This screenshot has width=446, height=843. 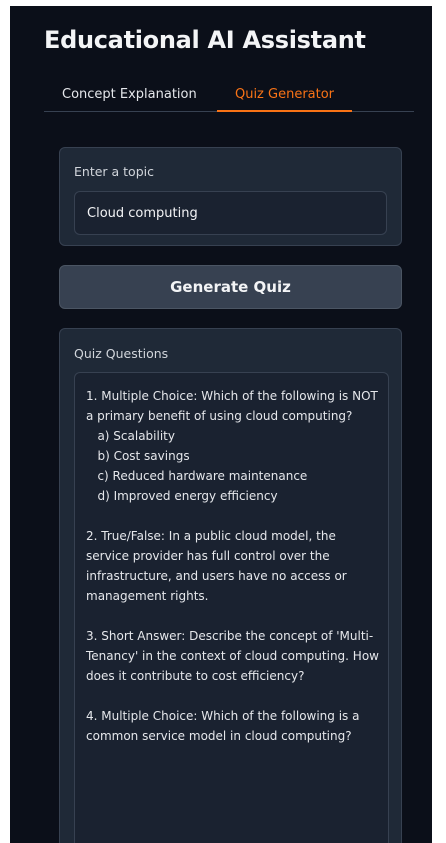 I want to click on topic-label: Enter a topic, so click(x=114, y=171).